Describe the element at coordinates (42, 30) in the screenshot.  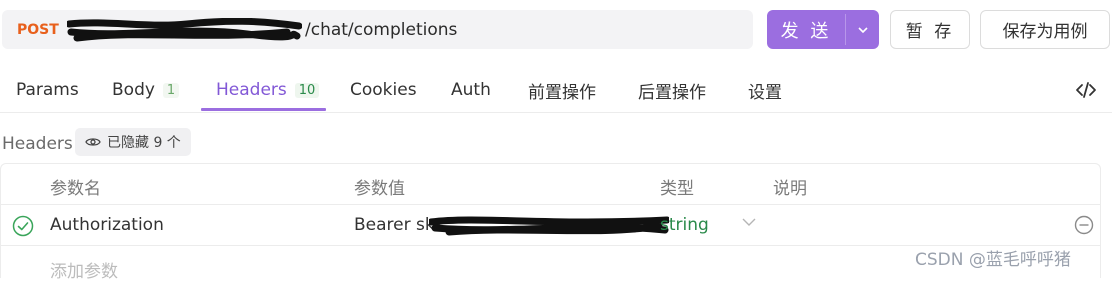
I see `http-method: POST` at that location.